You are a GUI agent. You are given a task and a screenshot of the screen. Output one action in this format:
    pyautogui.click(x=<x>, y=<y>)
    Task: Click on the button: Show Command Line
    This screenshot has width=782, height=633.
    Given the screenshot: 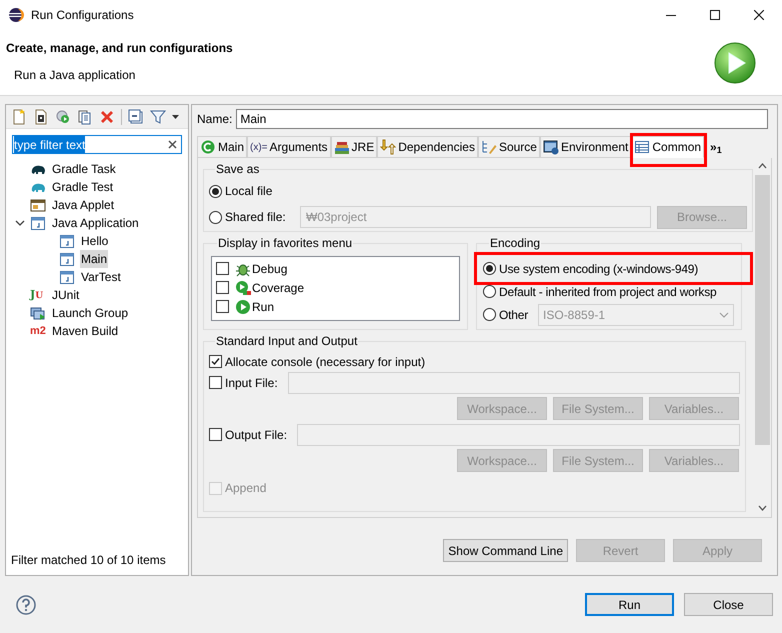 What is the action you would take?
    pyautogui.click(x=505, y=550)
    